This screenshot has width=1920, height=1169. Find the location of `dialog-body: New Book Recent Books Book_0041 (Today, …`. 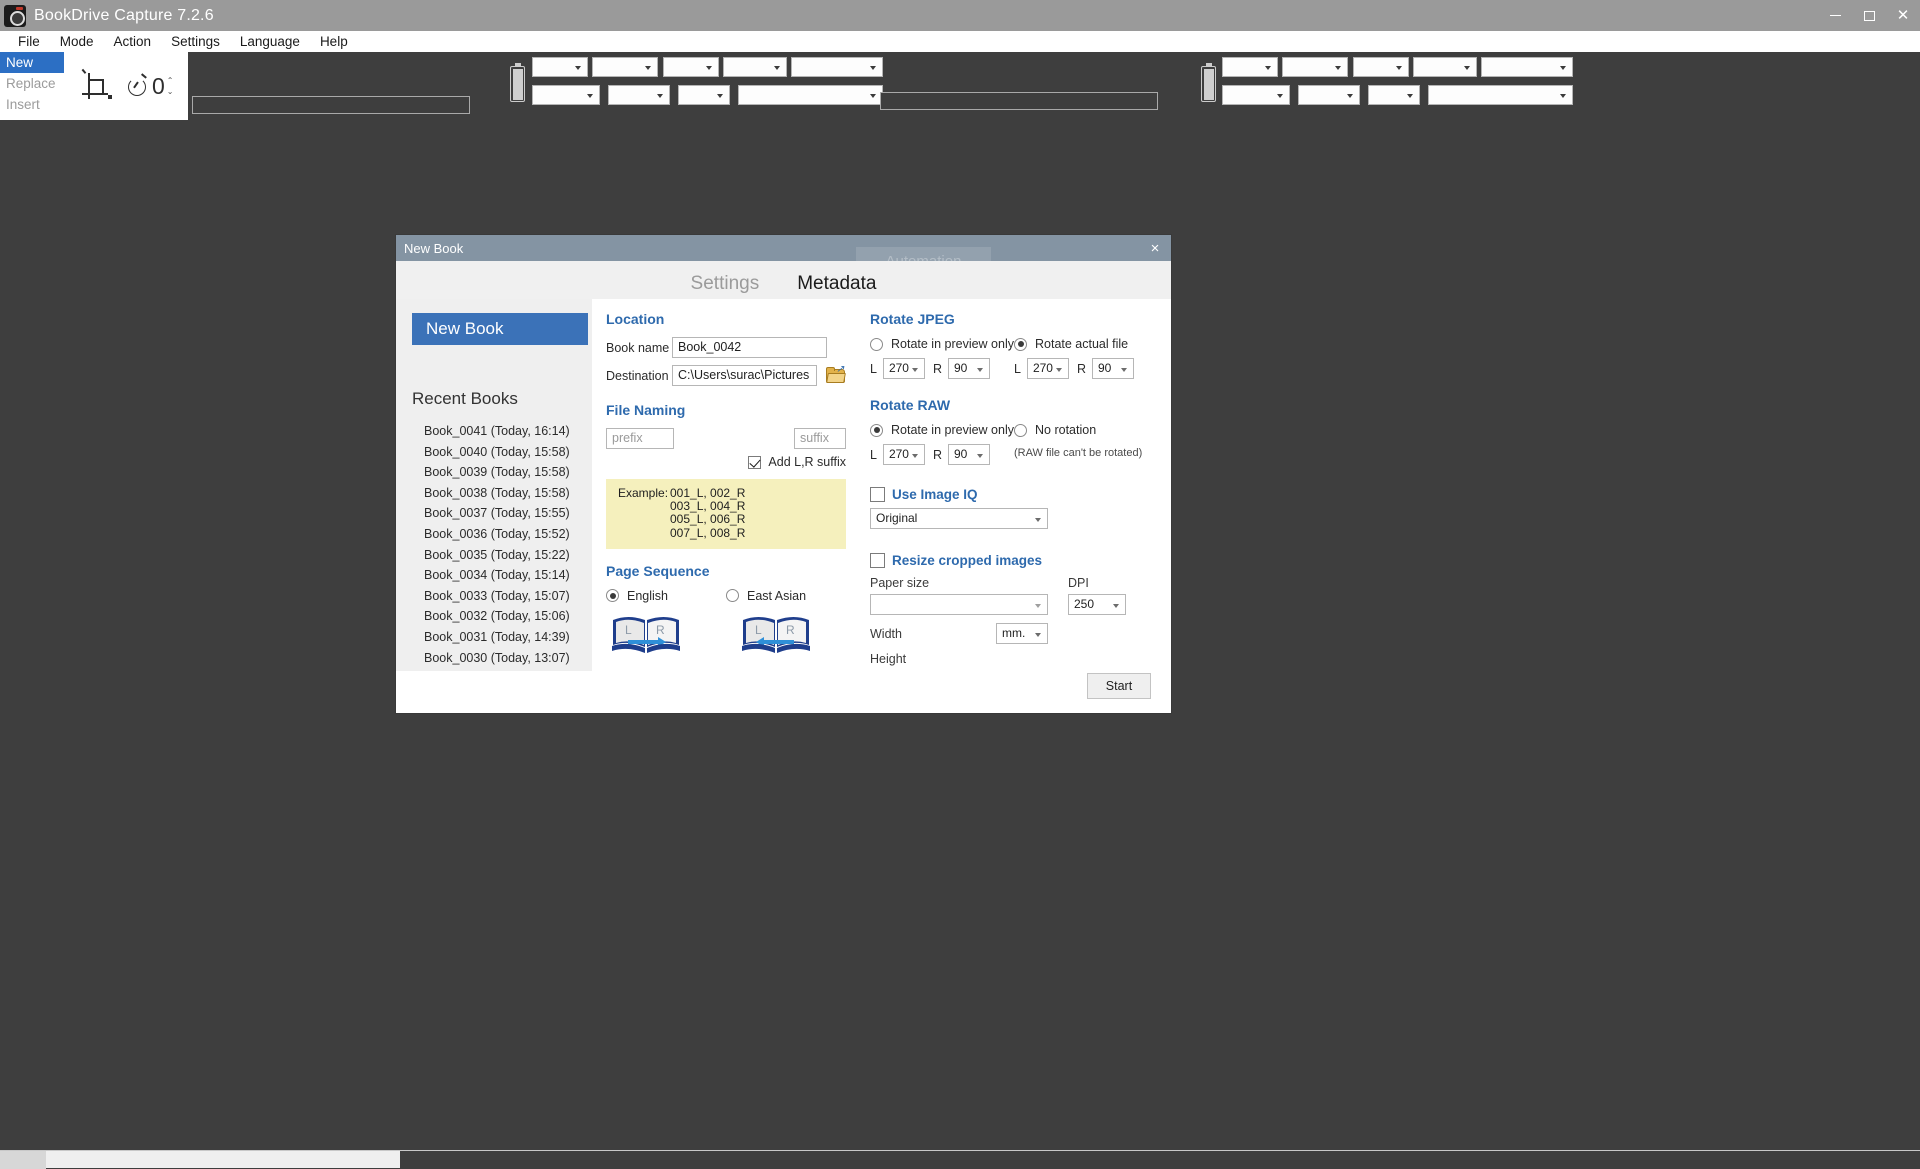

dialog-body: New Book Recent Books Book_0041 (Today, … is located at coordinates (783, 485).